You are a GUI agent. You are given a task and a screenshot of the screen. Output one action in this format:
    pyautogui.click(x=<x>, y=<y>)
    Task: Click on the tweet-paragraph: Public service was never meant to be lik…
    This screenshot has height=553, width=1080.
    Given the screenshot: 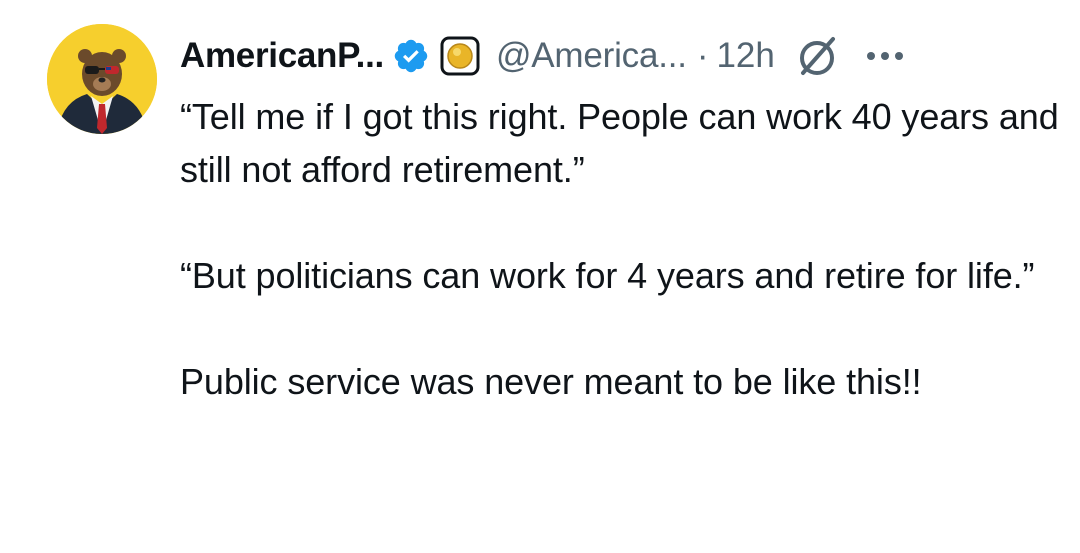 What is the action you would take?
    pyautogui.click(x=551, y=381)
    